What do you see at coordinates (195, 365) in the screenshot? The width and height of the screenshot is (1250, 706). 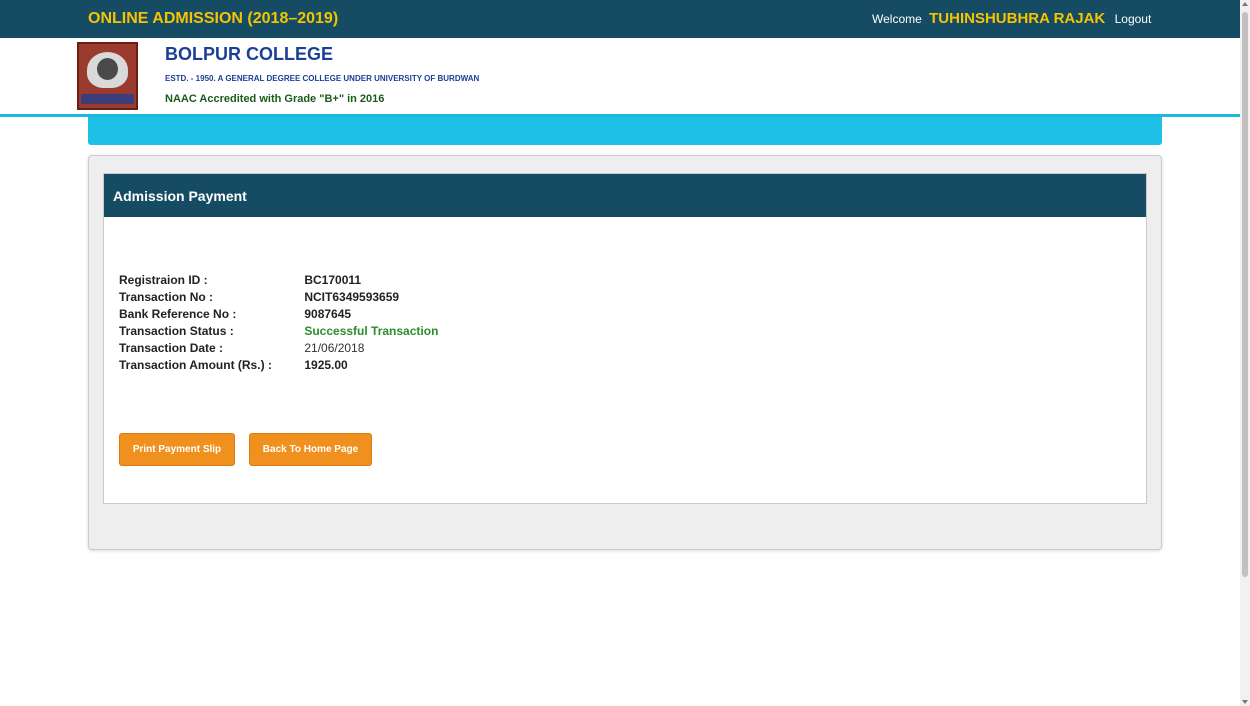 I see `detail-label: Transaction Amount (Rs.) :` at bounding box center [195, 365].